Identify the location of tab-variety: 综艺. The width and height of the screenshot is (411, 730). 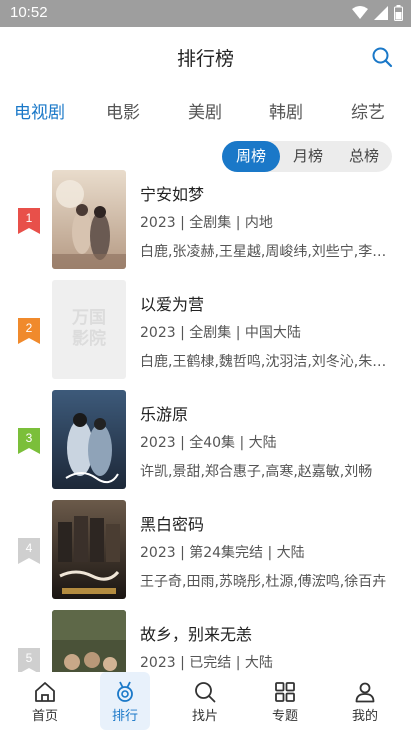
(368, 110).